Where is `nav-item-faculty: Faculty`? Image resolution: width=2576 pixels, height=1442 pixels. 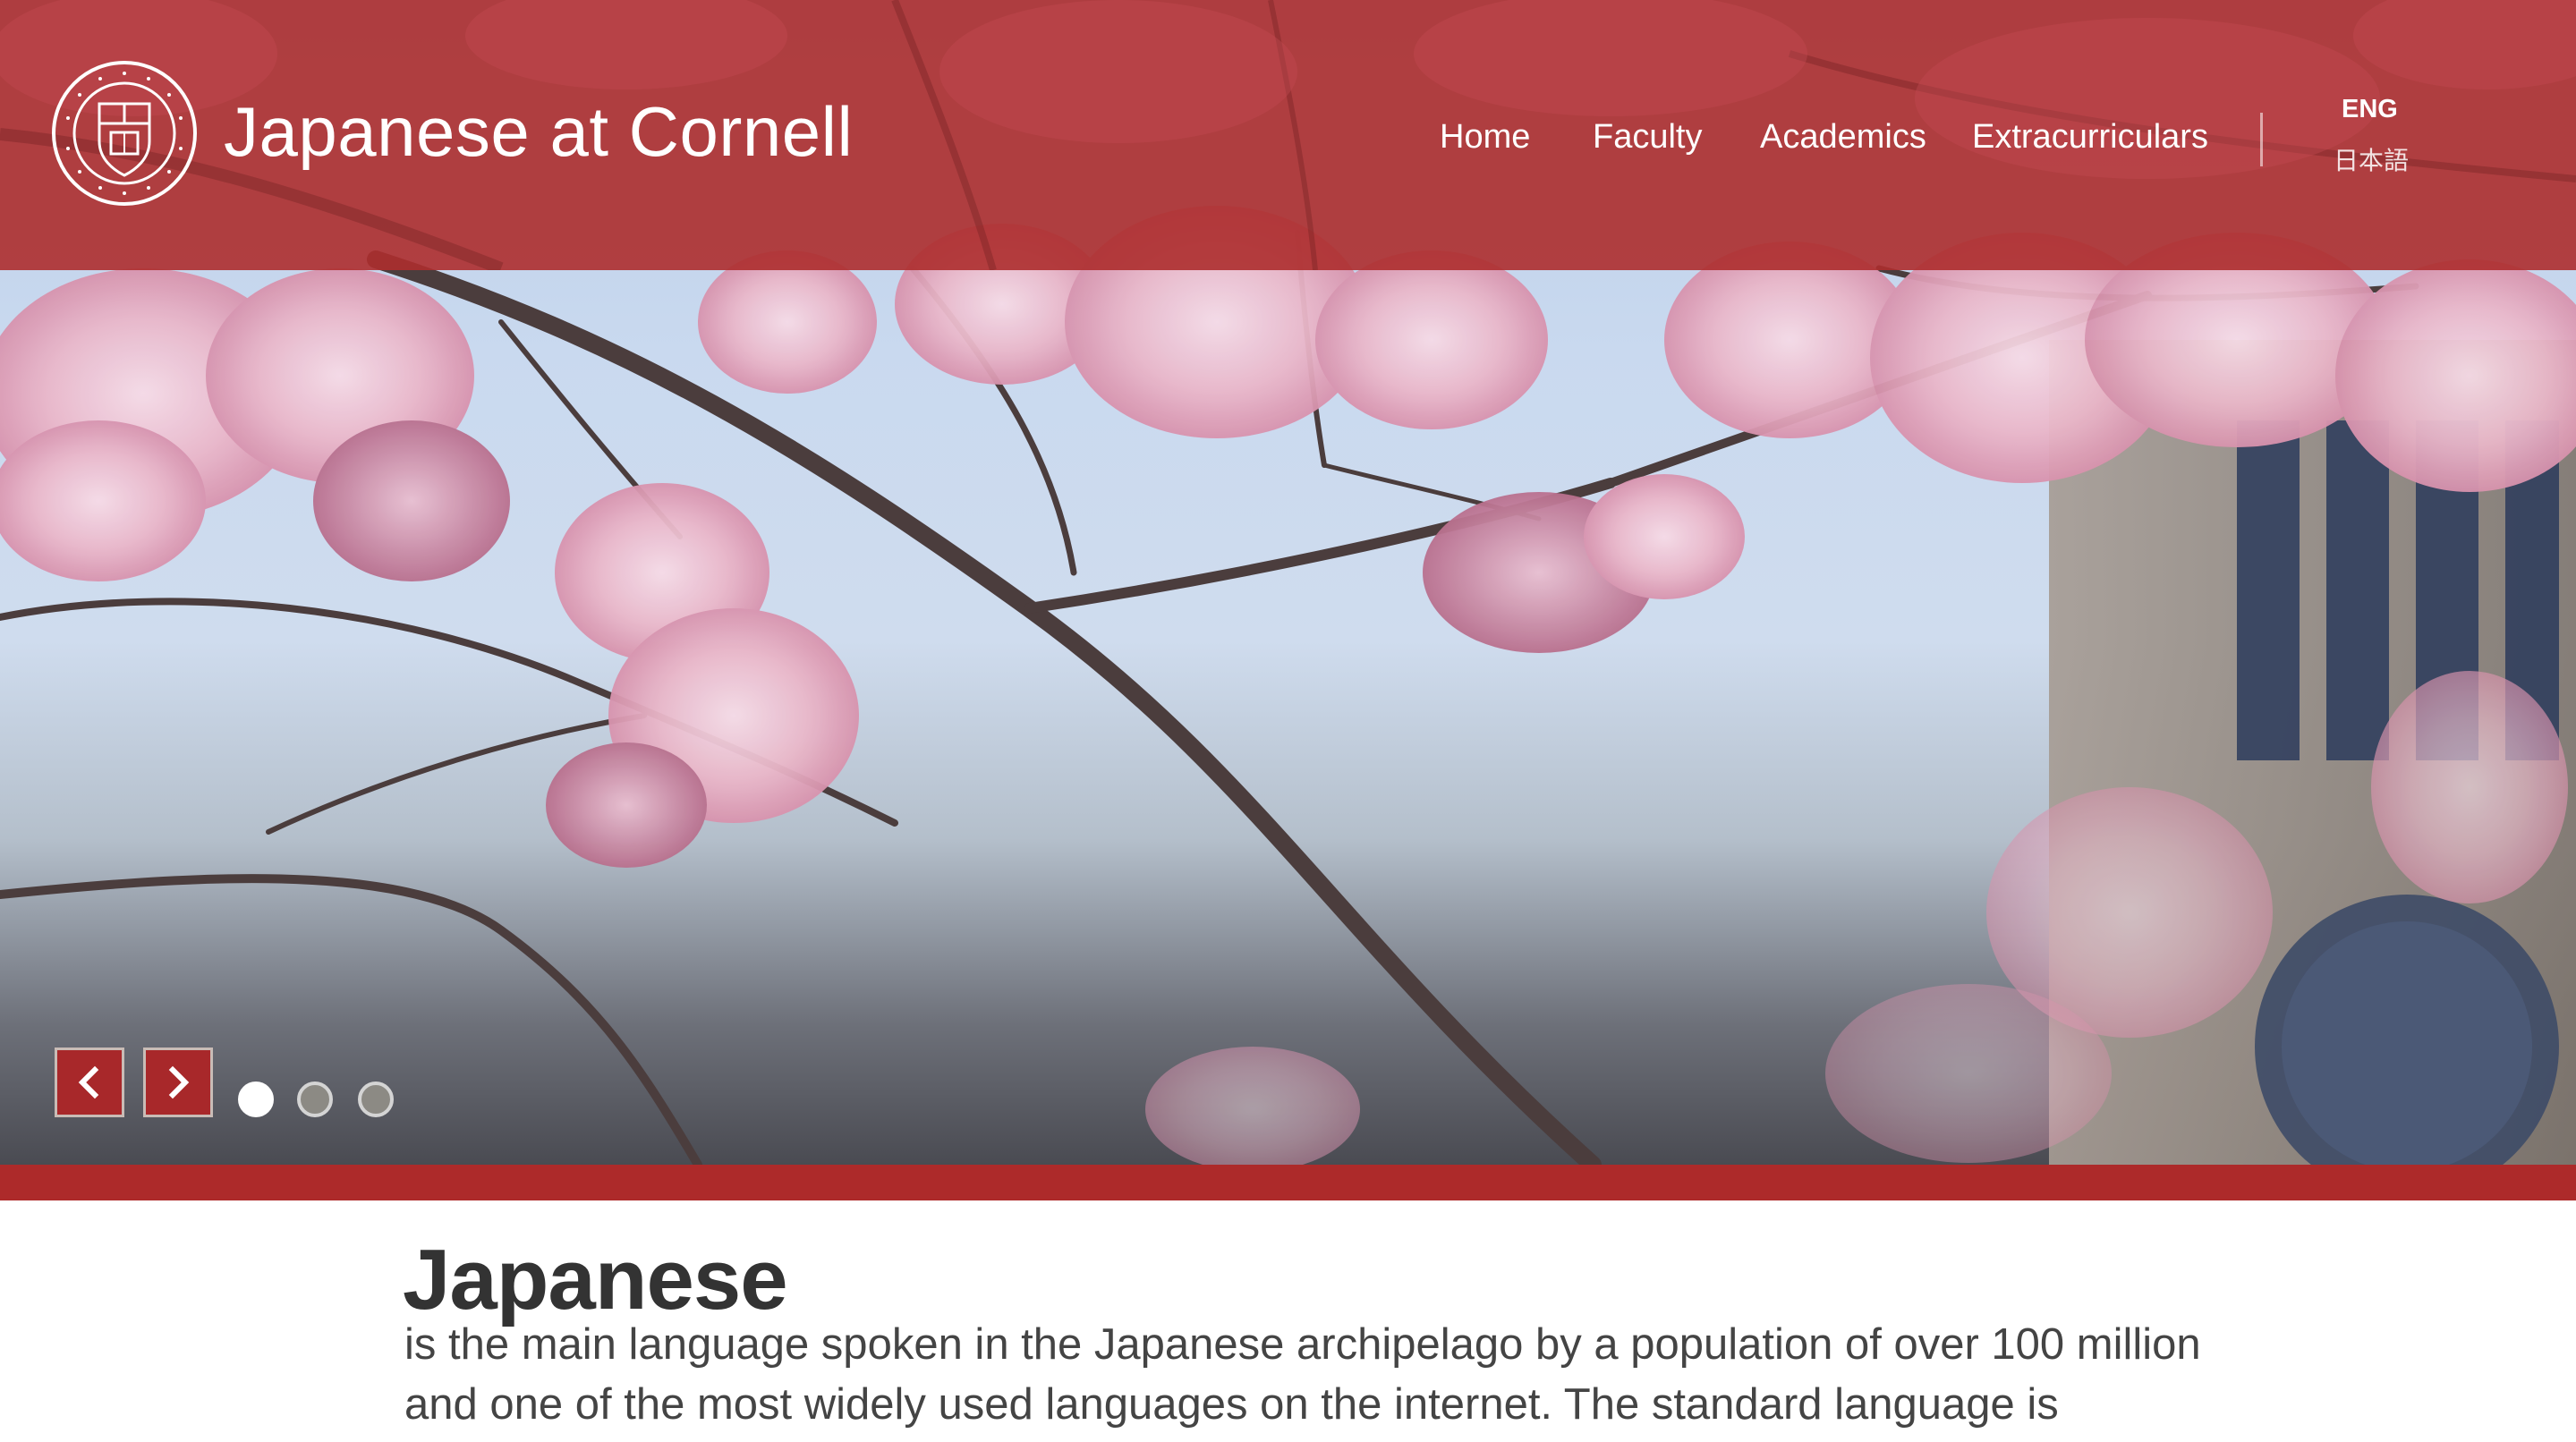
nav-item-faculty: Faculty is located at coordinates (1647, 137).